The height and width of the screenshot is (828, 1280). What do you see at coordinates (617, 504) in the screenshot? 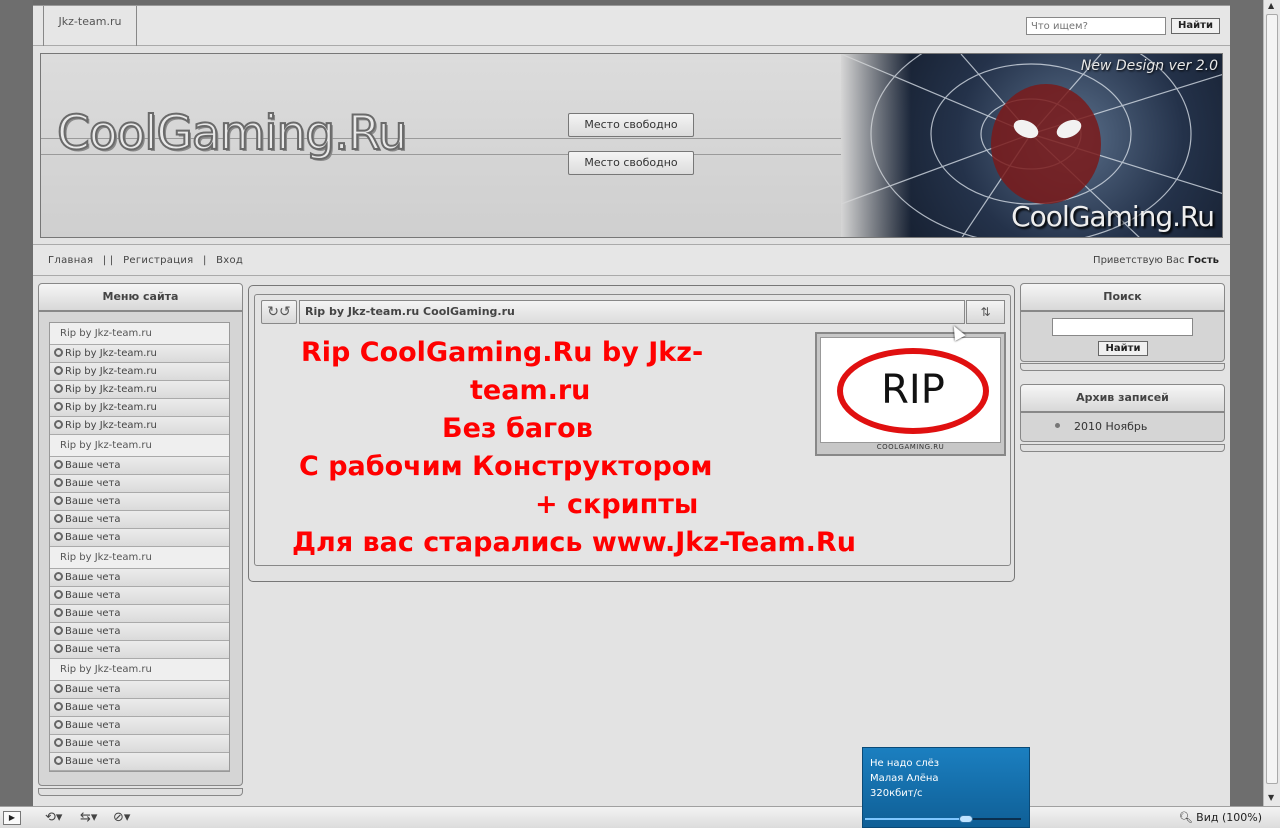
I see `post-text-line: + скрипты` at bounding box center [617, 504].